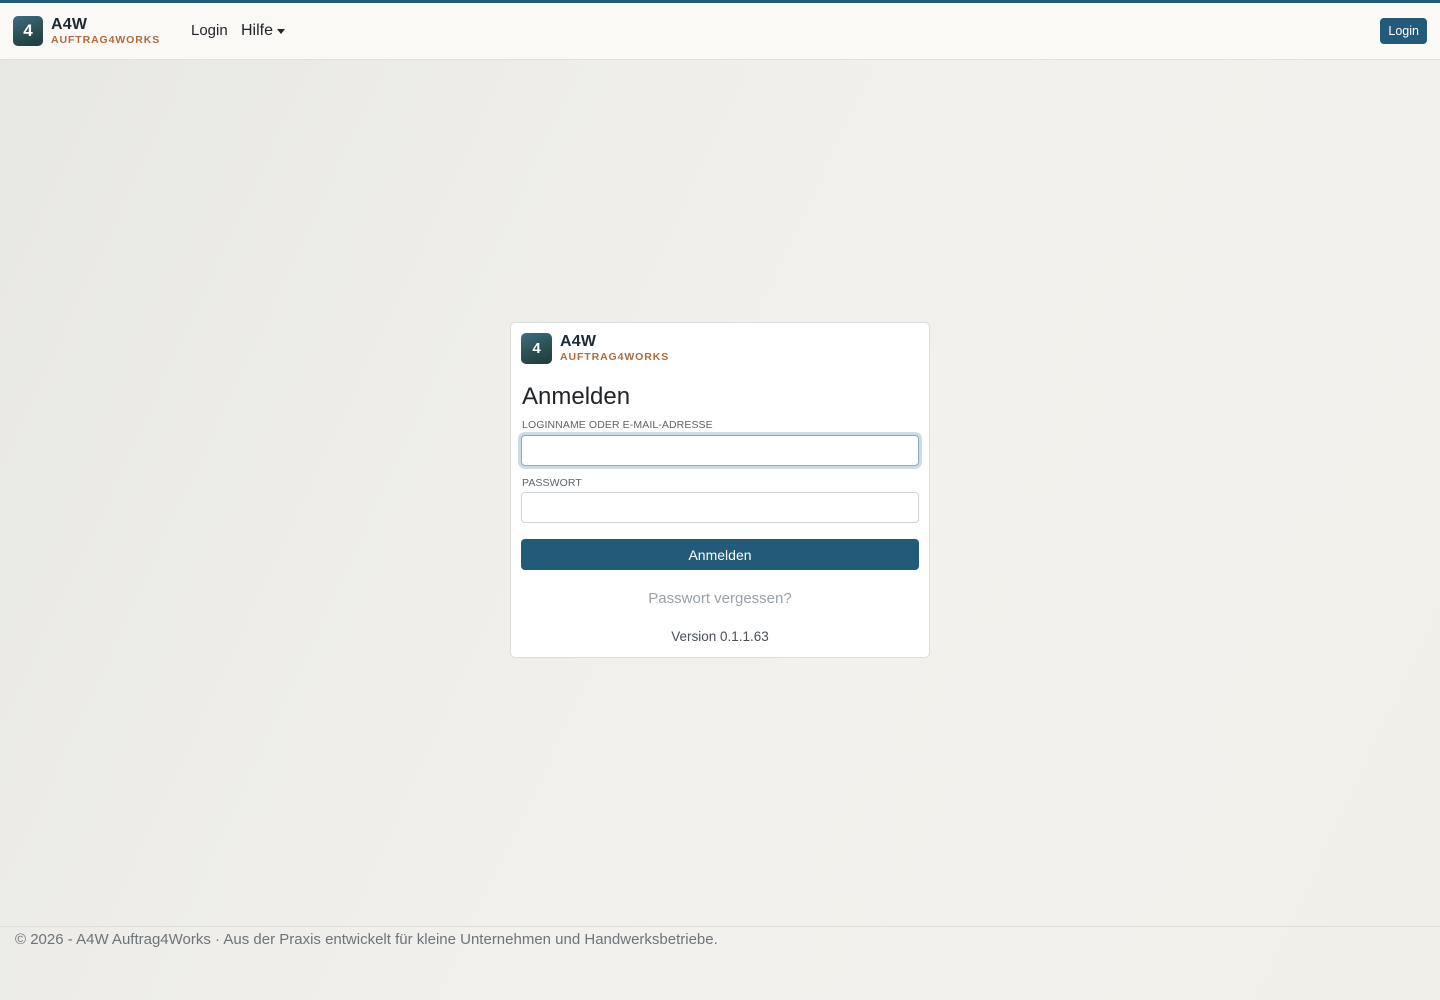  Describe the element at coordinates (576, 396) in the screenshot. I see `login-heading: Anmelden` at that location.